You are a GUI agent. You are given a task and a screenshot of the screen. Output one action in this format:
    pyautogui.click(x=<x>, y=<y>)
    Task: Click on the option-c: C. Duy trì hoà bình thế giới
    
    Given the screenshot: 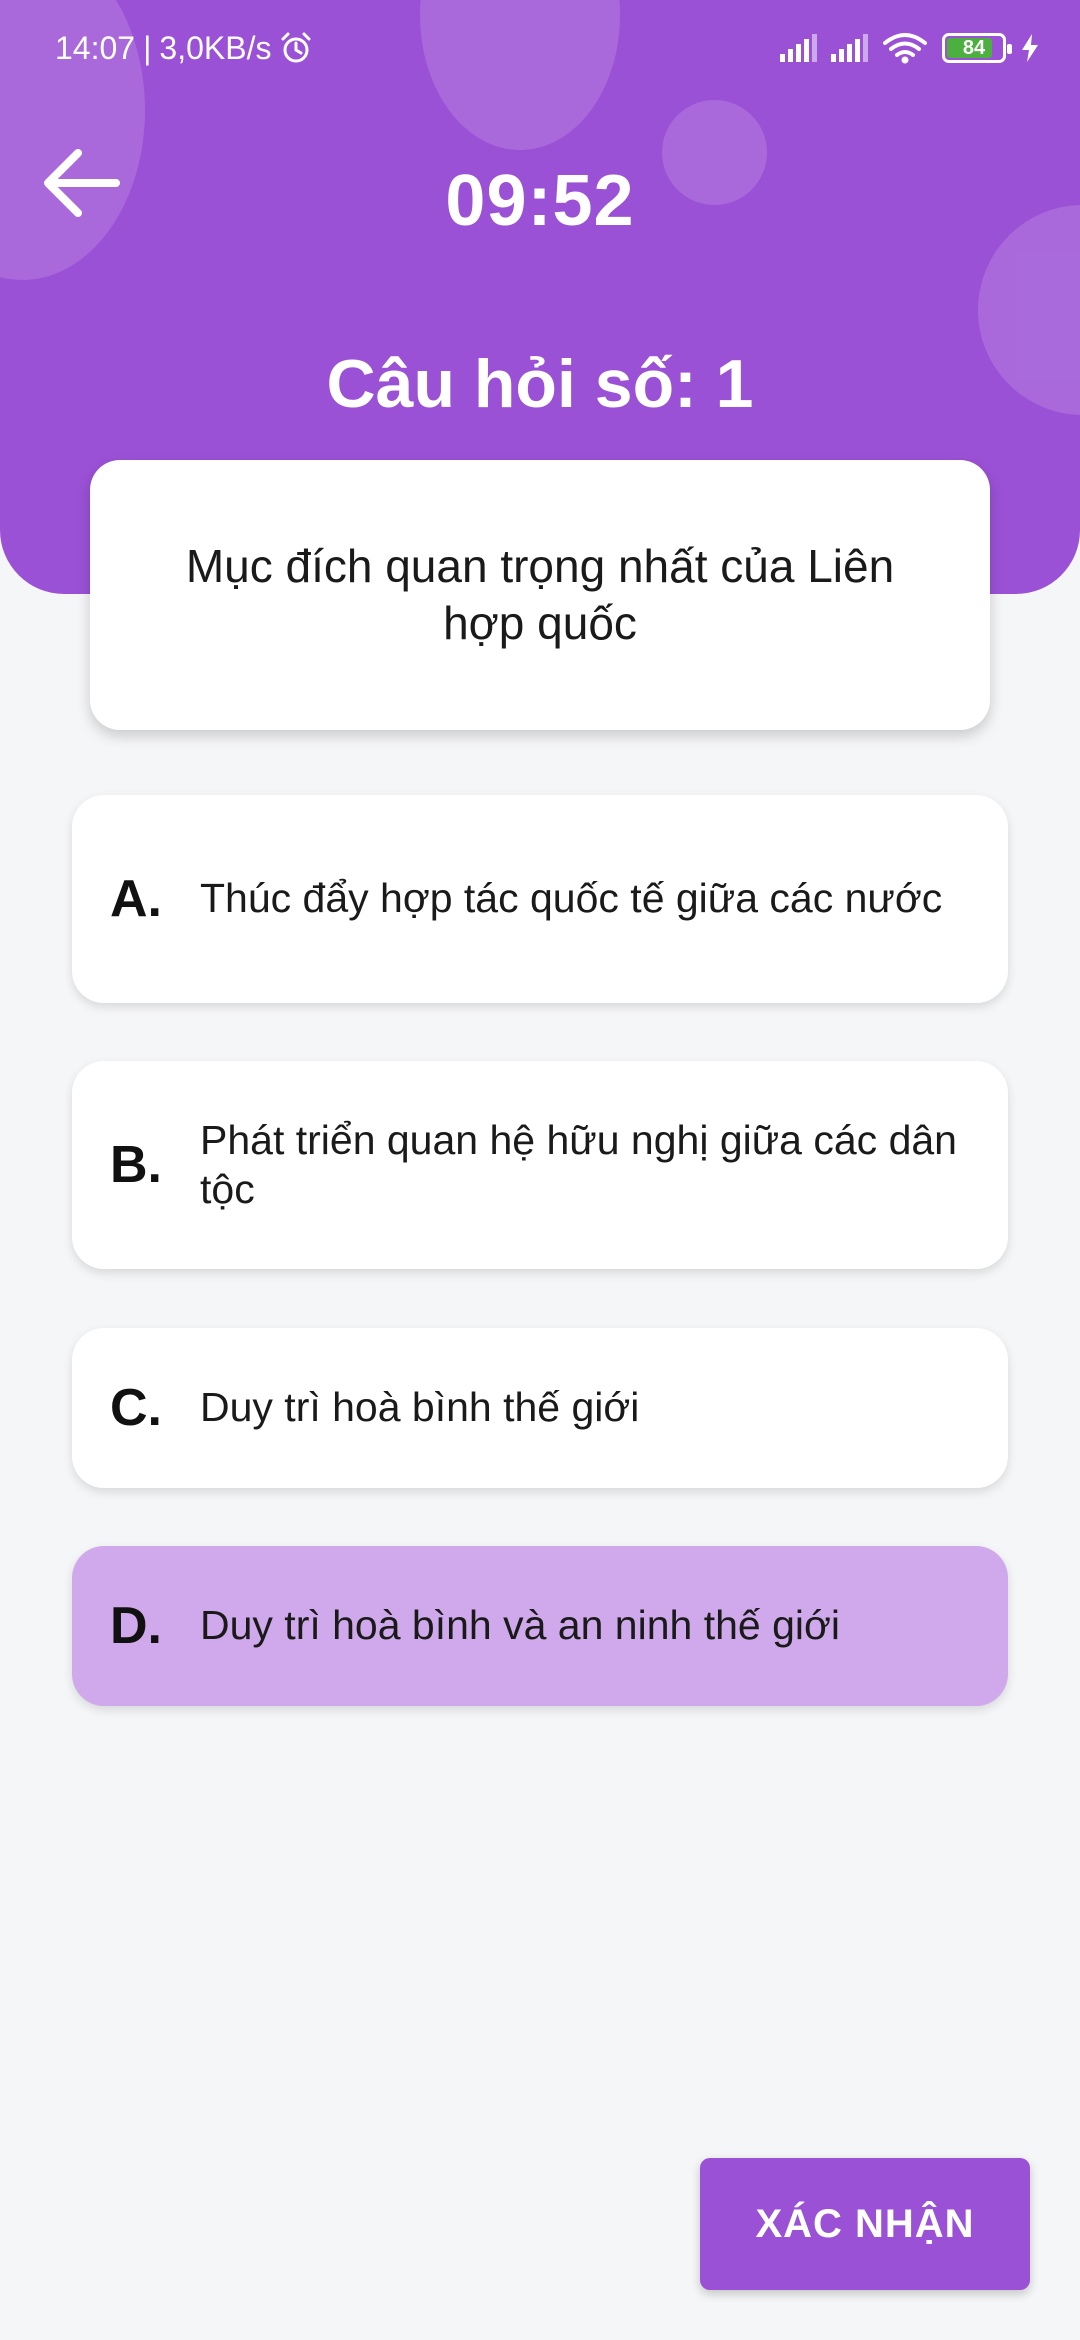 What is the action you would take?
    pyautogui.click(x=540, y=1408)
    